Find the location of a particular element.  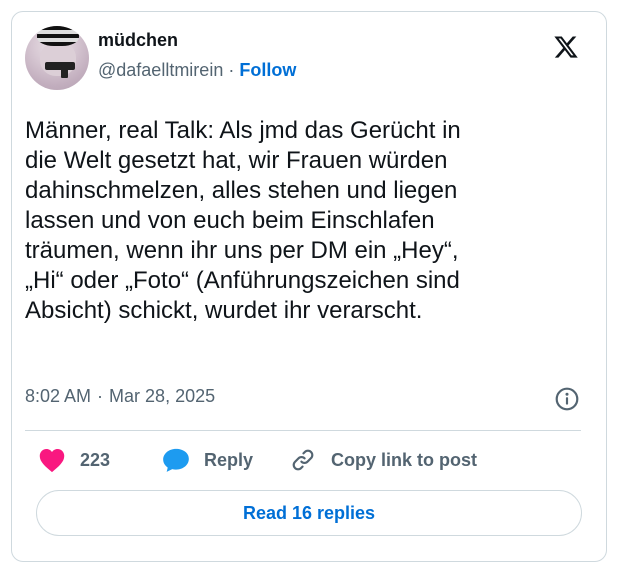

reply-button: Reply is located at coordinates (207, 460).